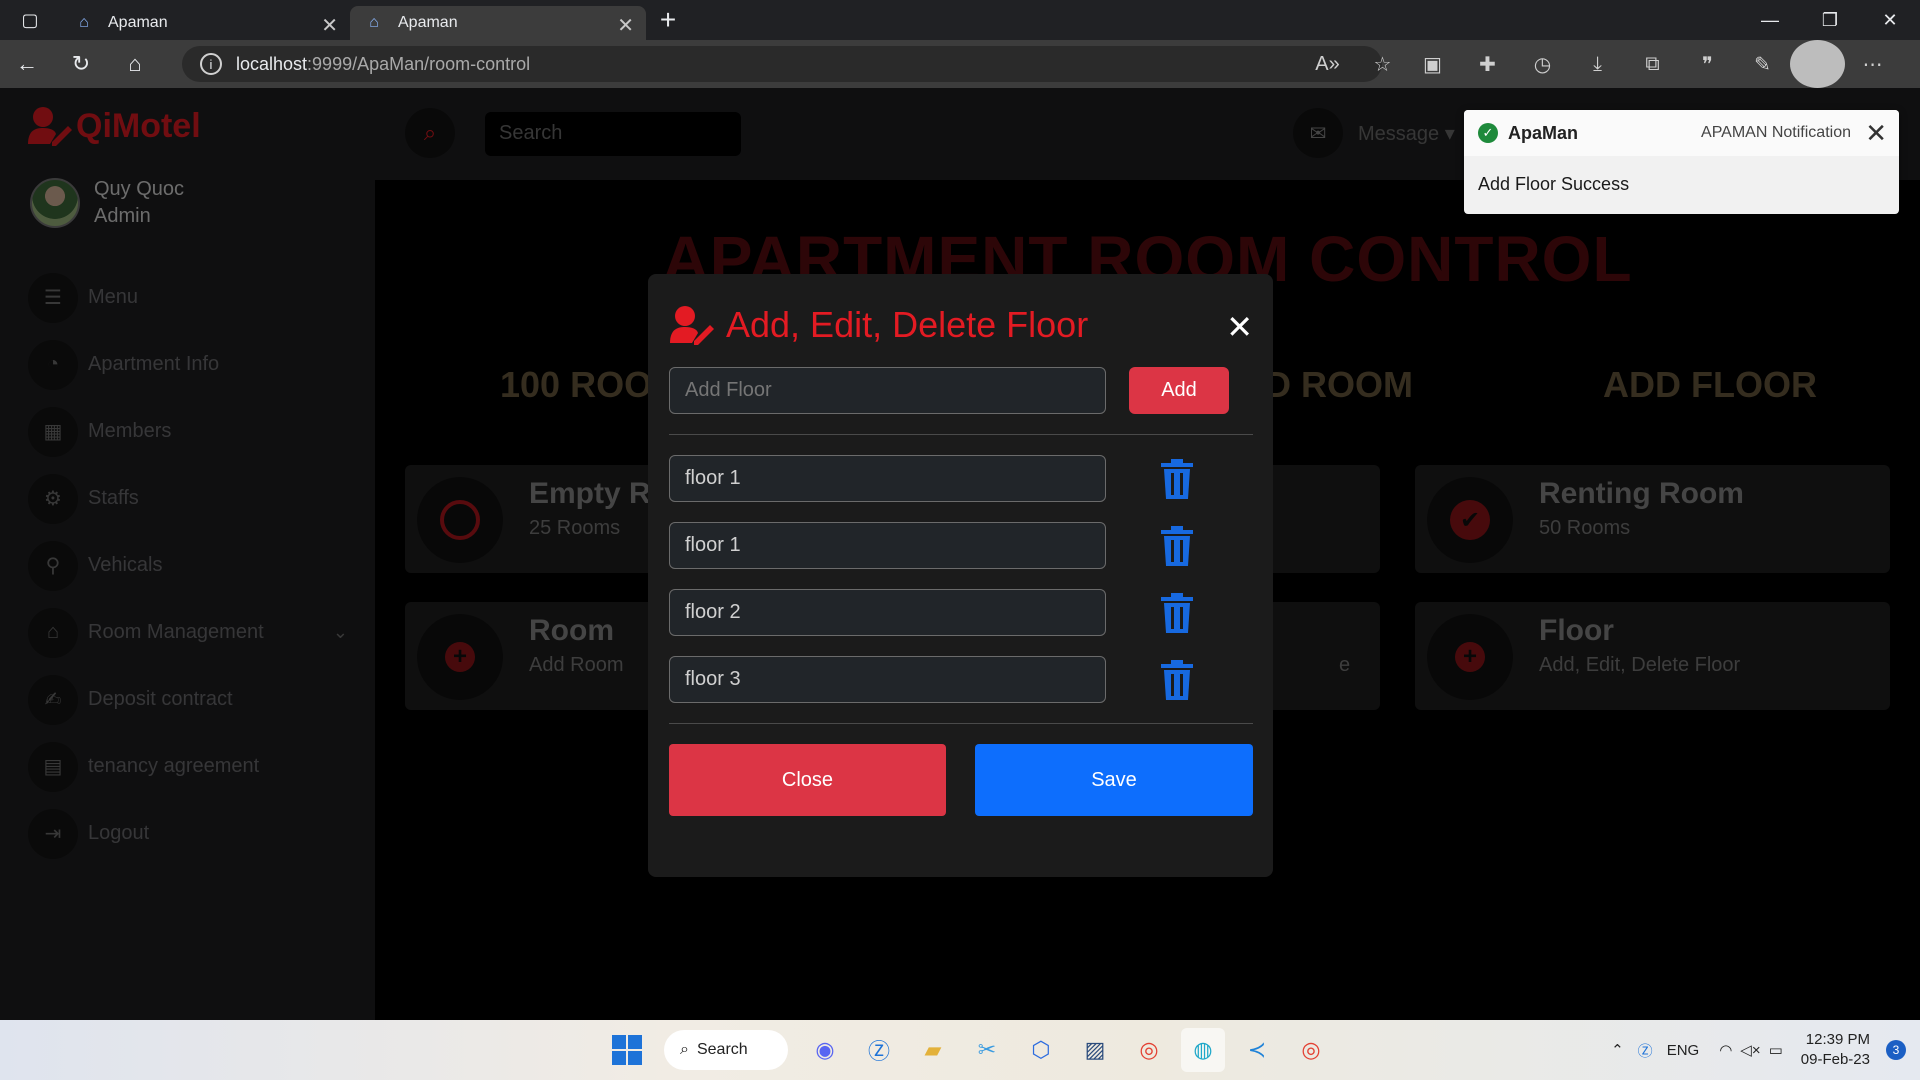 This screenshot has height=1080, width=1920. What do you see at coordinates (1896, 1050) in the screenshot?
I see `notification-badge: 3` at bounding box center [1896, 1050].